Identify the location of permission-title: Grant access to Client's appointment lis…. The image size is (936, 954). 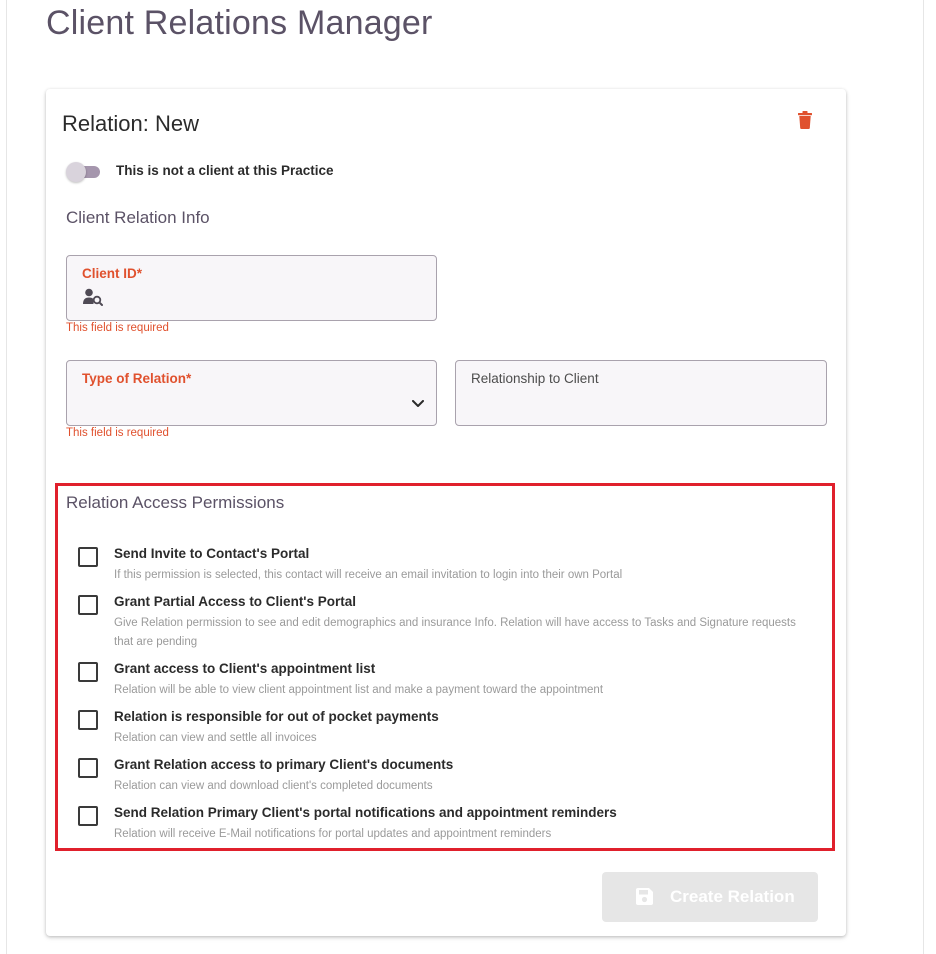
(245, 668).